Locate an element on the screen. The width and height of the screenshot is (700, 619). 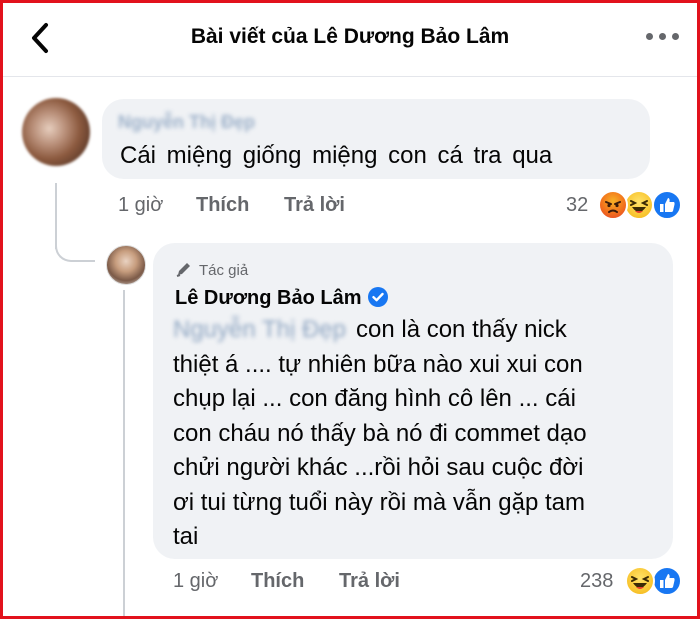
verified-badge-icon is located at coordinates (377, 297).